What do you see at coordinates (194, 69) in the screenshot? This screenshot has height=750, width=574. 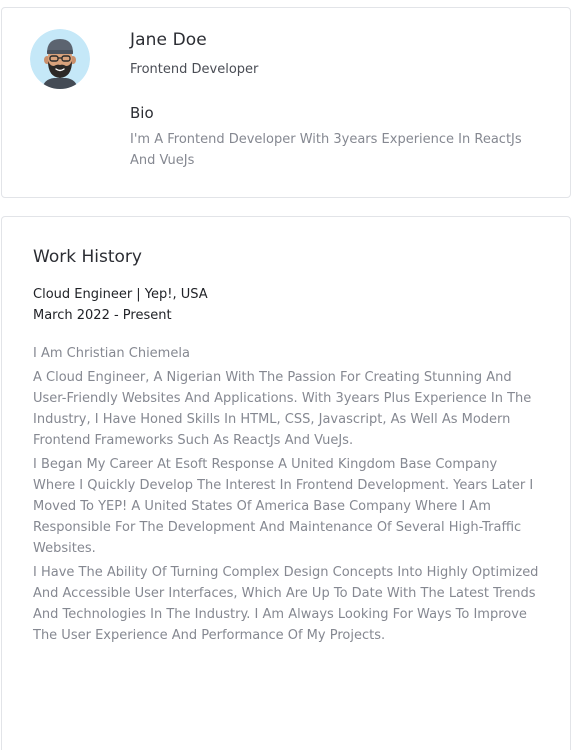 I see `profile-role: Frontend Developer` at bounding box center [194, 69].